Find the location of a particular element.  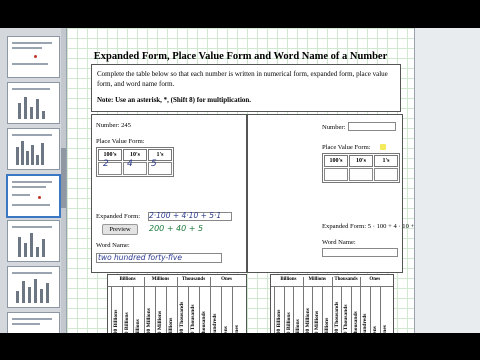

ones-input is located at coordinates (386, 174).